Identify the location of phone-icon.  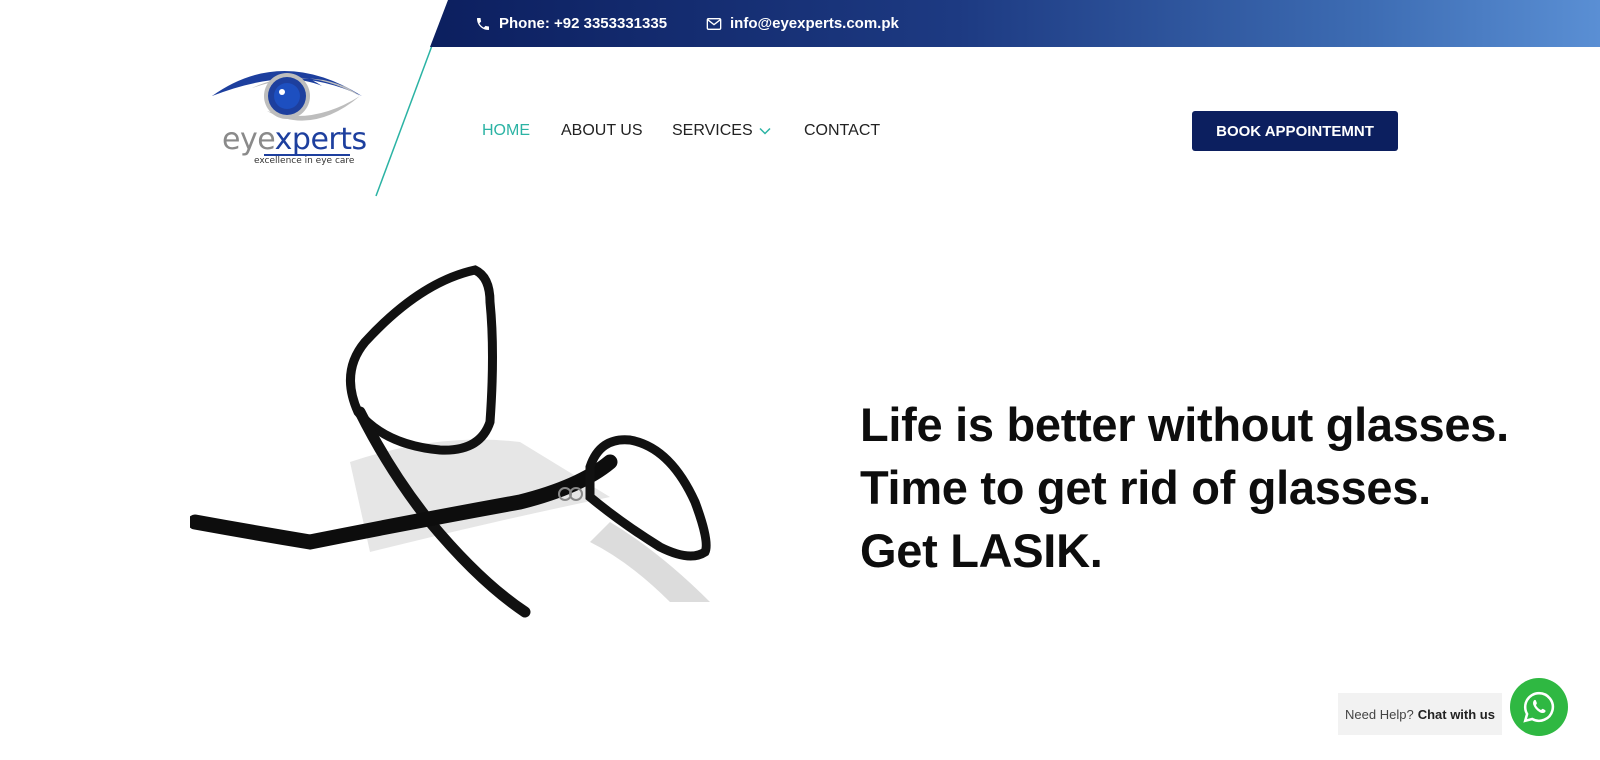
(483, 23).